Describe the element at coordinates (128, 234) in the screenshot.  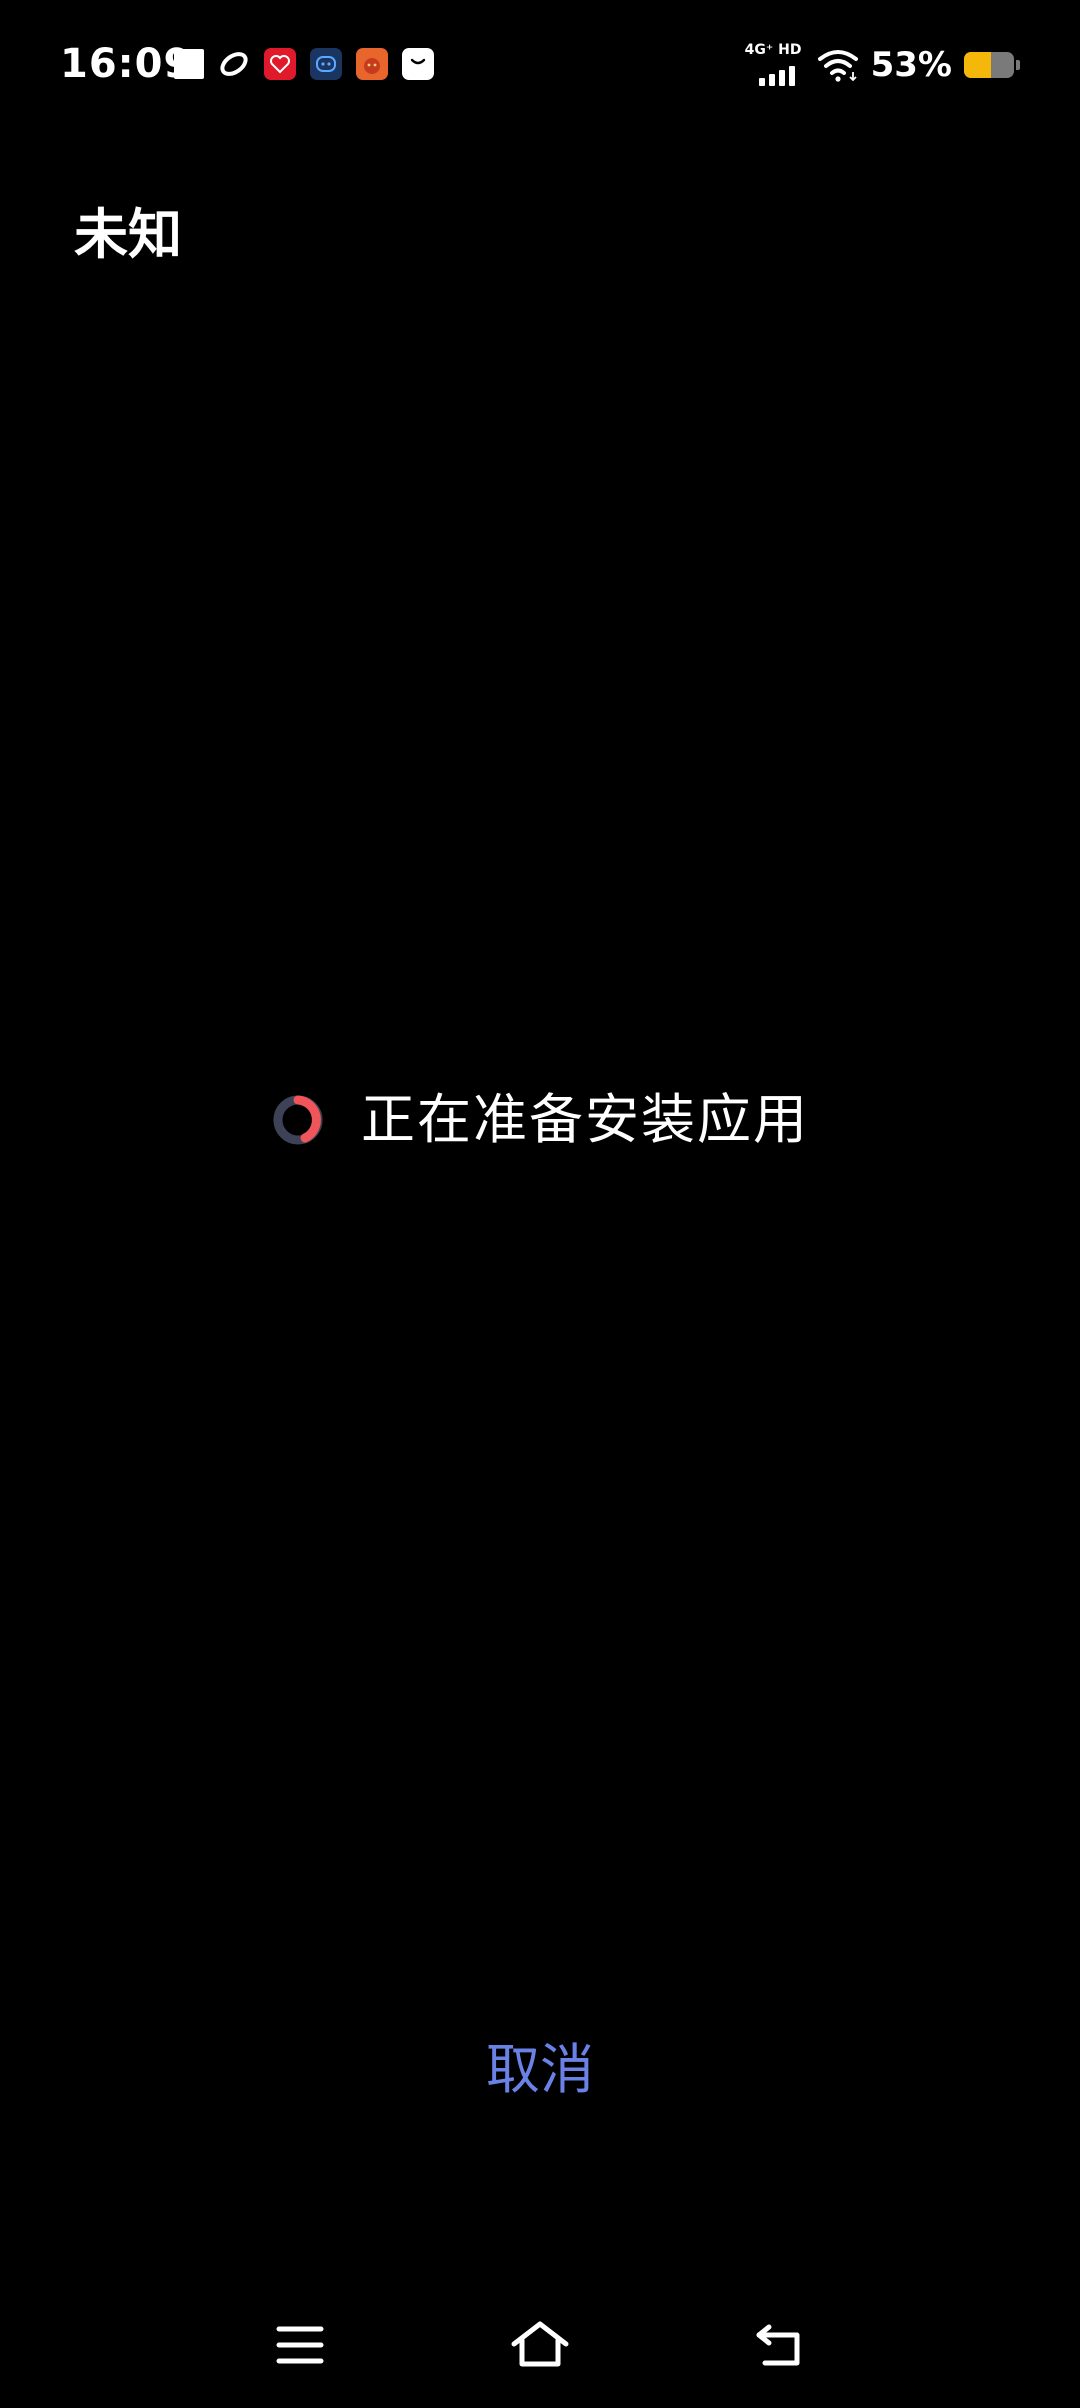
I see `page-title: 未知` at that location.